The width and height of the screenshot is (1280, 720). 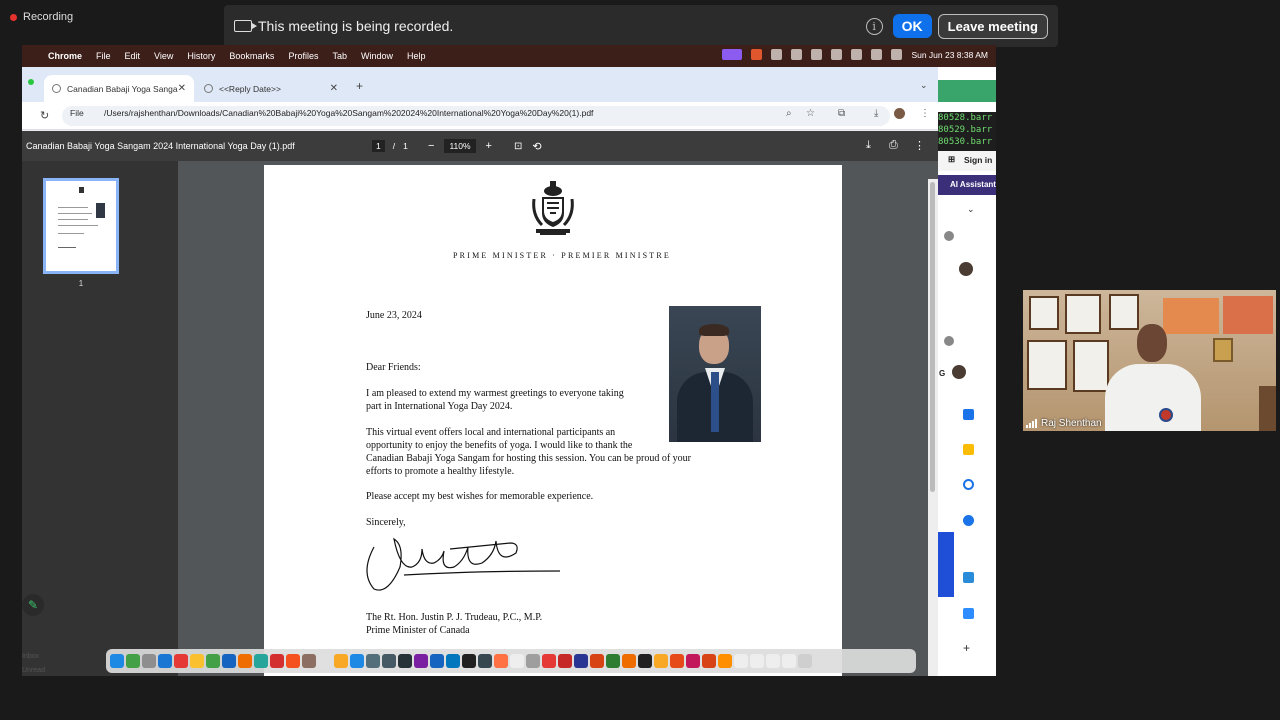 I want to click on safari-icon, so click(x=165, y=661).